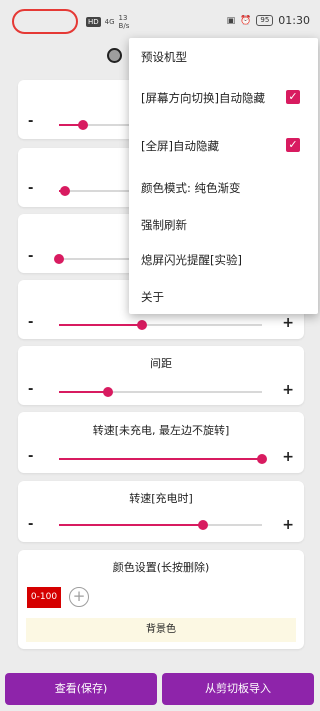 This screenshot has width=320, height=711. I want to click on color-chip: 0-100, so click(44, 597).